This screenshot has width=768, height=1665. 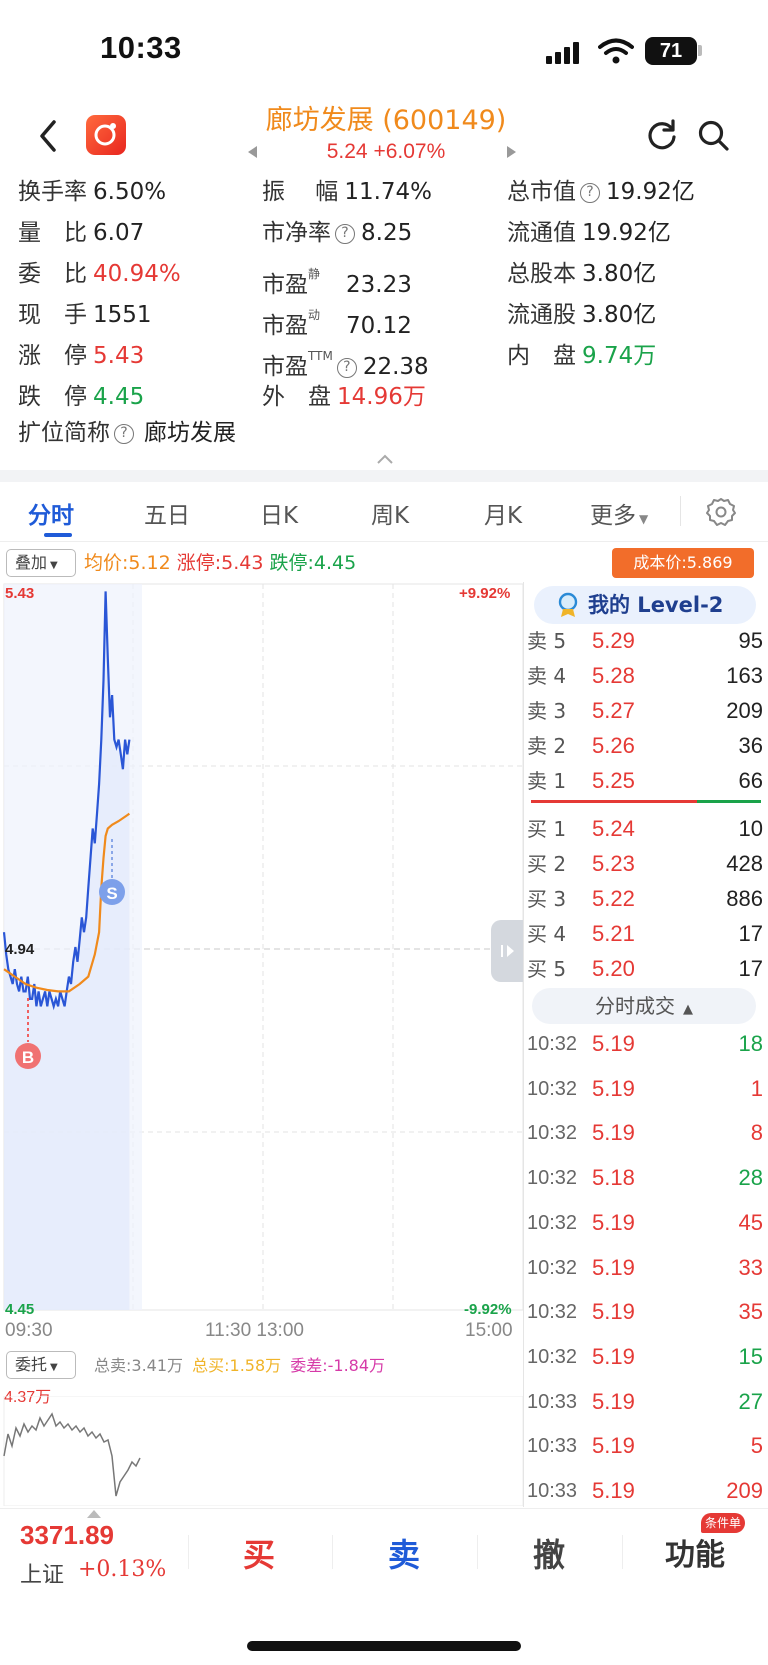 What do you see at coordinates (613, 933) in the screenshot?
I see `bid-price: 5.21` at bounding box center [613, 933].